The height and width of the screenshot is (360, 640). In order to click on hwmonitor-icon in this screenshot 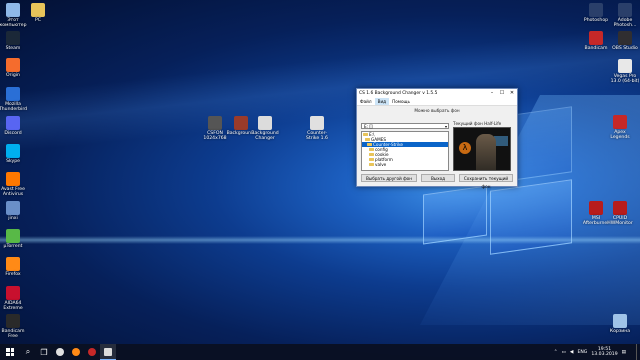, I will do `click(620, 208)`.